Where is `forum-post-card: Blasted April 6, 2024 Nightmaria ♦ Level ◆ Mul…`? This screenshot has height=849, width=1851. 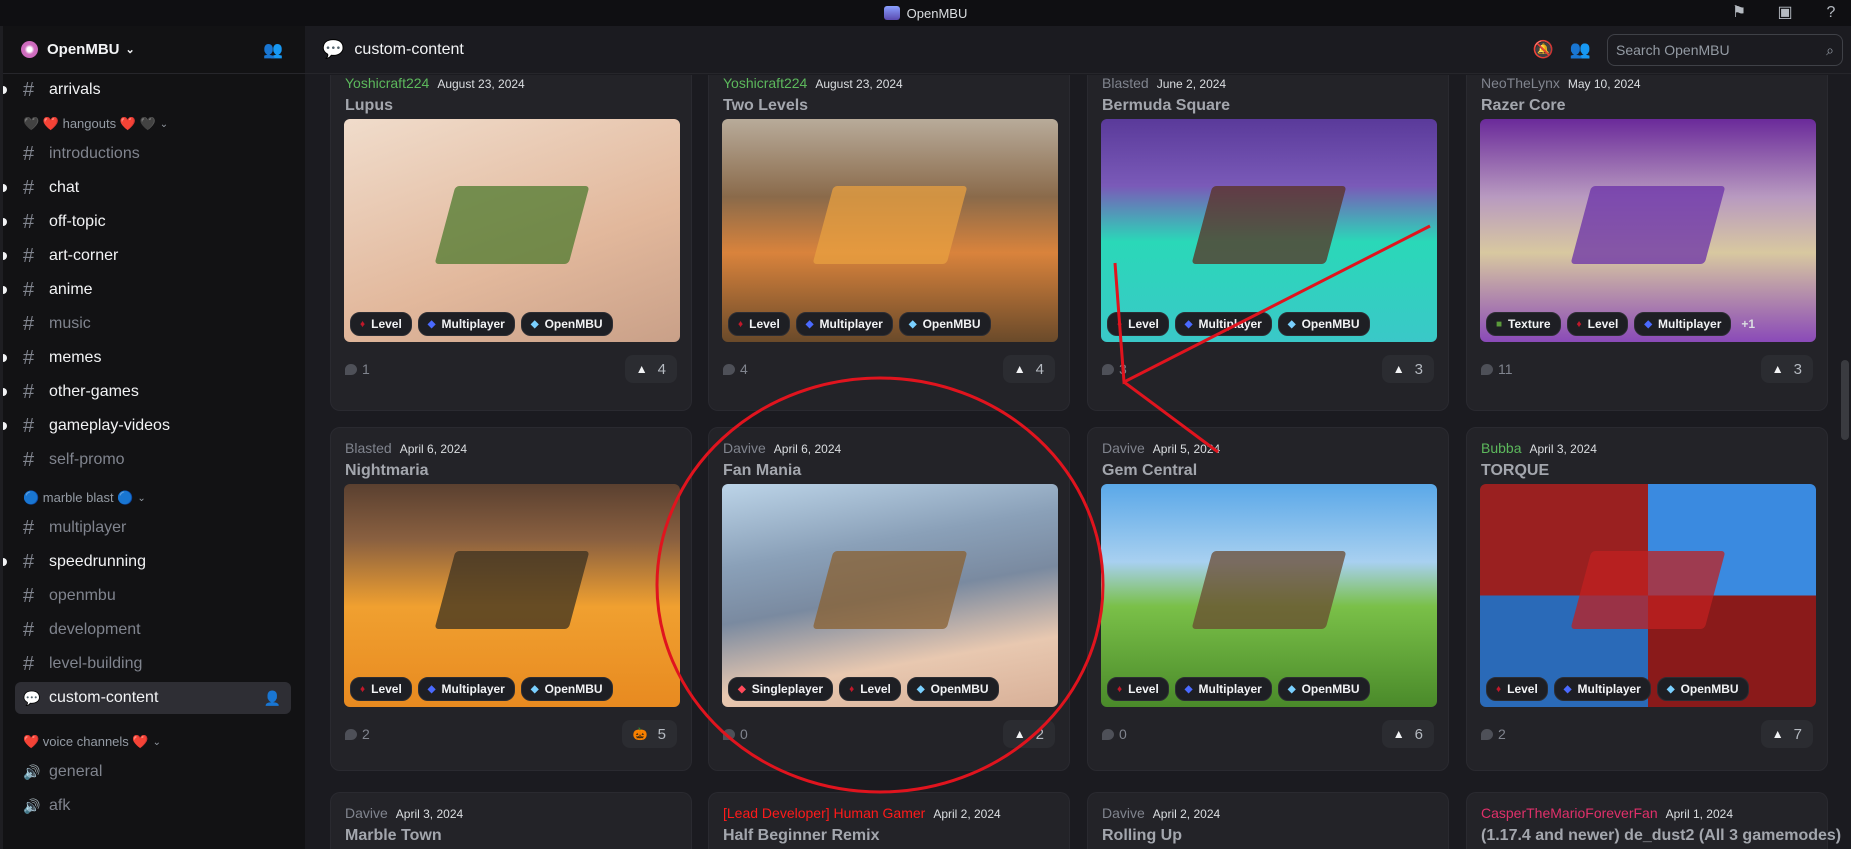
forum-post-card: Blasted April 6, 2024 Nightmaria ♦ Level ◆ Mul… is located at coordinates (511, 599).